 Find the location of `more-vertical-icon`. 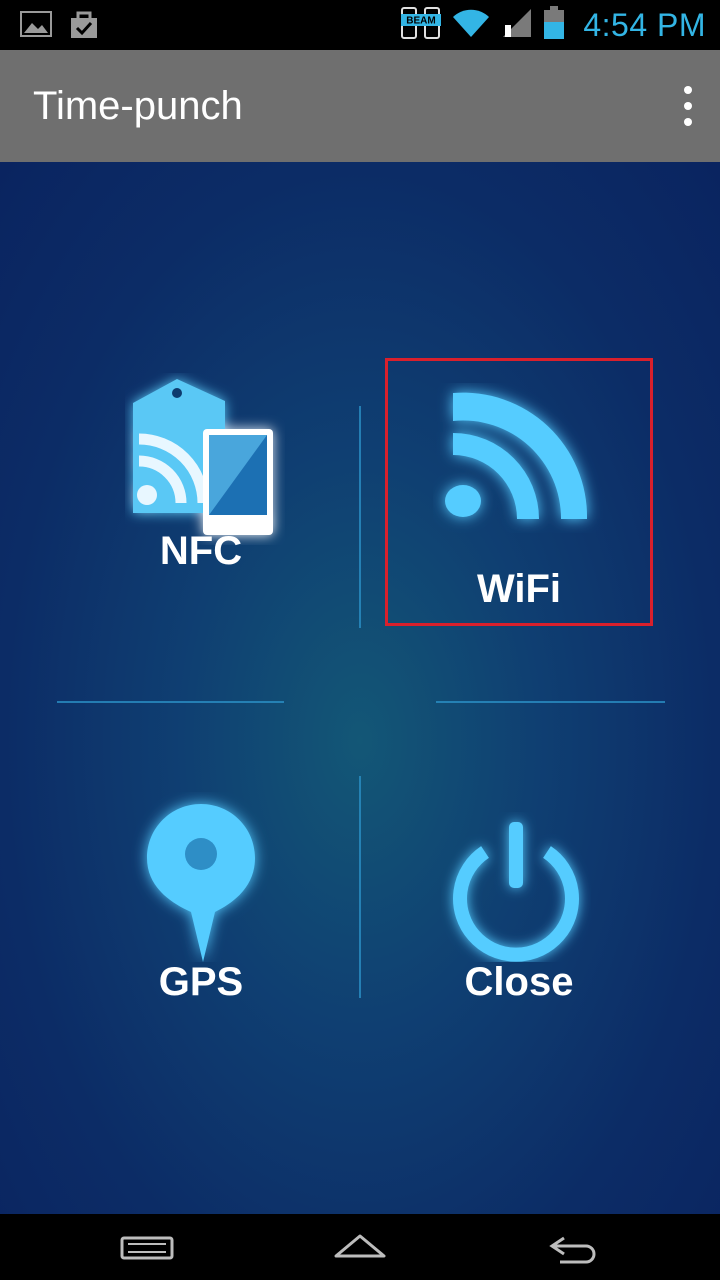

more-vertical-icon is located at coordinates (688, 106).